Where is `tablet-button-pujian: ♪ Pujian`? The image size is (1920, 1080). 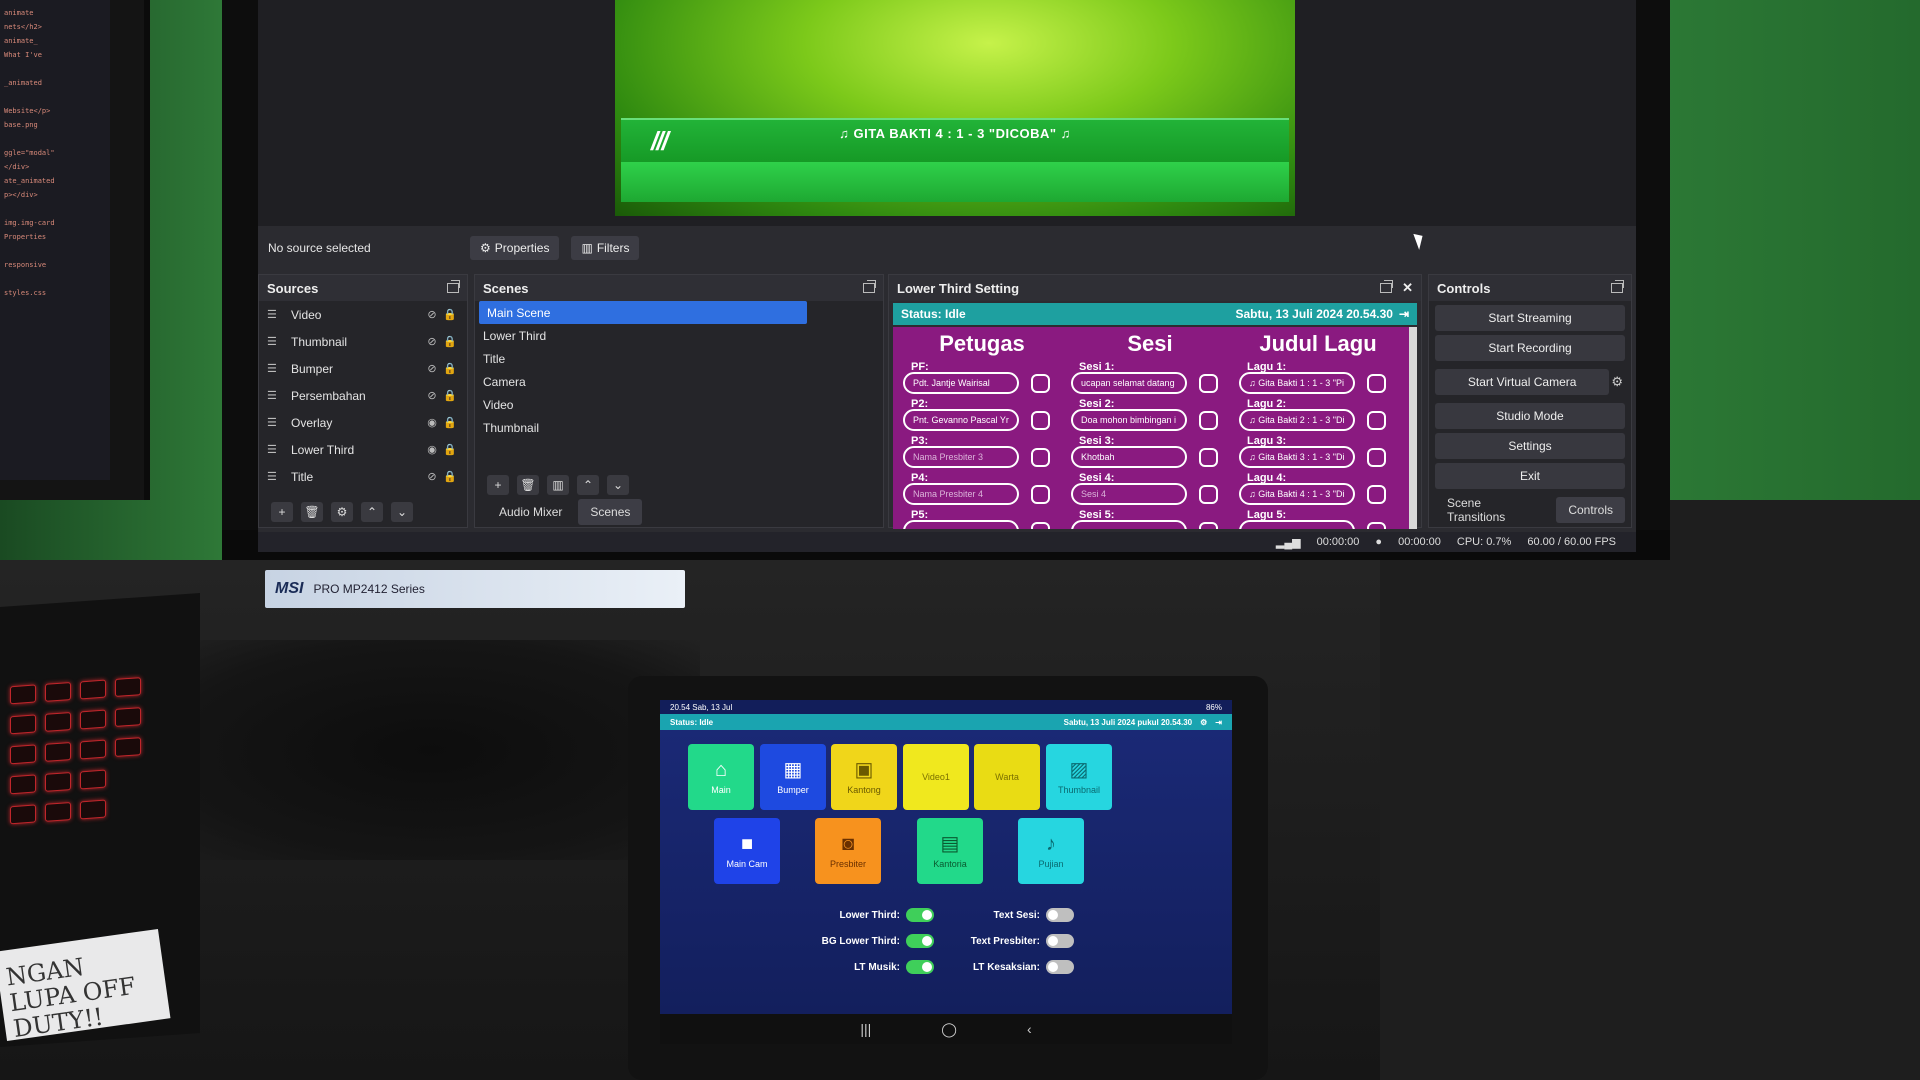 tablet-button-pujian: ♪ Pujian is located at coordinates (1051, 851).